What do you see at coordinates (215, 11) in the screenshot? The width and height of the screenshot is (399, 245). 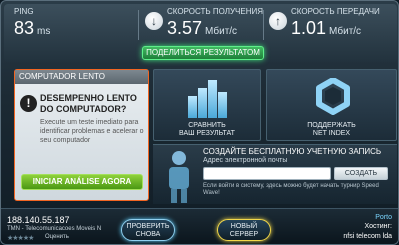 I see `download-label: СКОРОСТЬ ПОЛУЧЕНИЯ` at bounding box center [215, 11].